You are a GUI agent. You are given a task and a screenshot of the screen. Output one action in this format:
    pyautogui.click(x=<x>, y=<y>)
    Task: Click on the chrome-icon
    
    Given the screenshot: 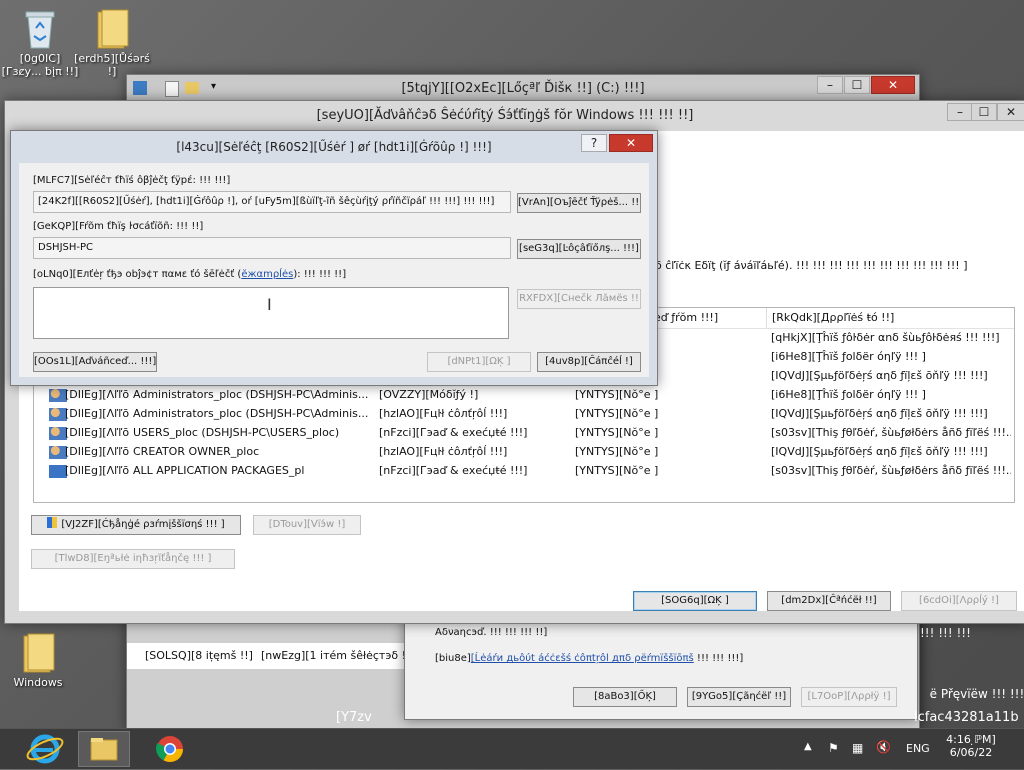 What is the action you would take?
    pyautogui.click(x=170, y=749)
    